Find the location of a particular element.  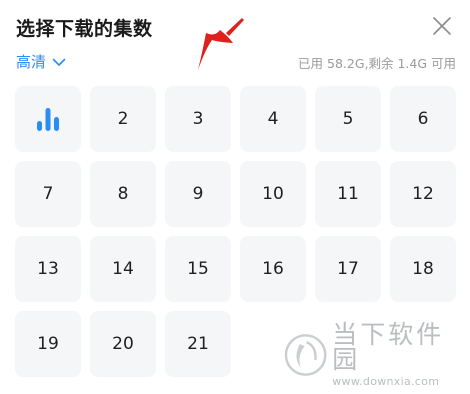

episode-cell: 4 is located at coordinates (273, 119).